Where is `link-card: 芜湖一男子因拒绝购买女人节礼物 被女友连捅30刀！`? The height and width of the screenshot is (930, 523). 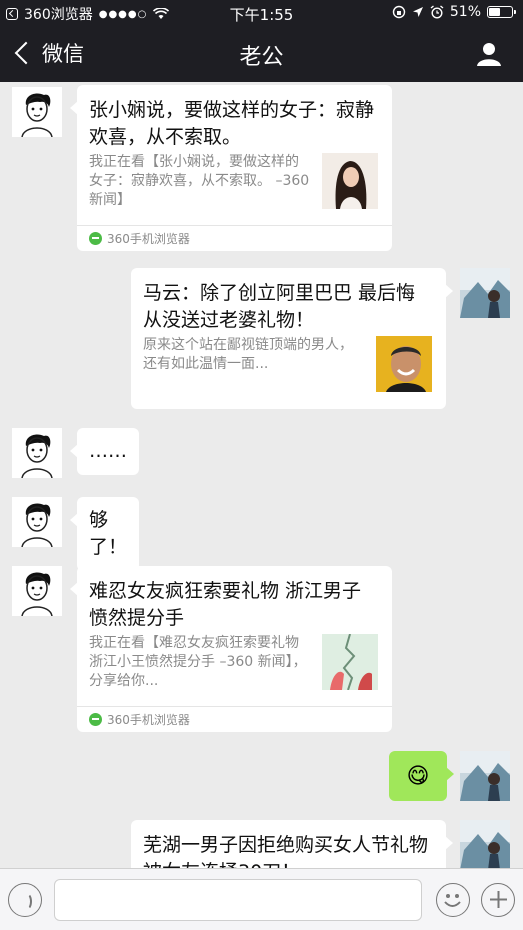
link-card: 芜湖一男子因拒绝购买女人节礼物 被女友连捅30刀！ is located at coordinates (292, 844).